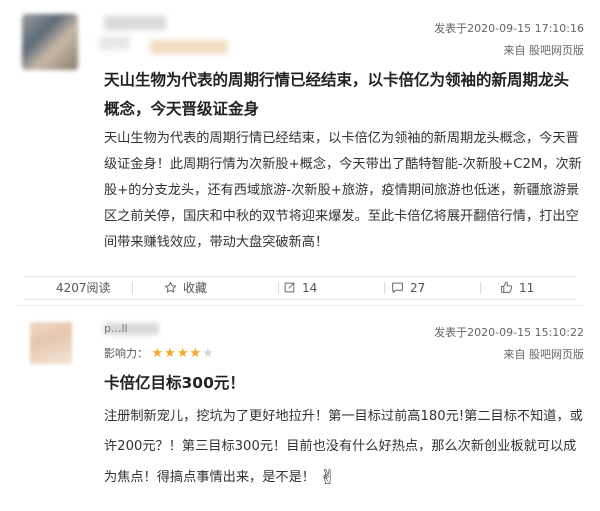  I want to click on like-button: 11, so click(517, 288).